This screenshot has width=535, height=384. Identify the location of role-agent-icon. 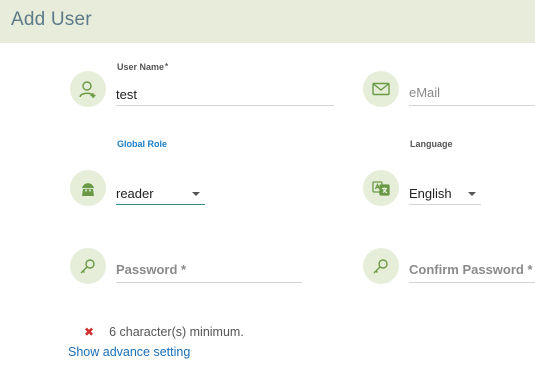
(88, 188).